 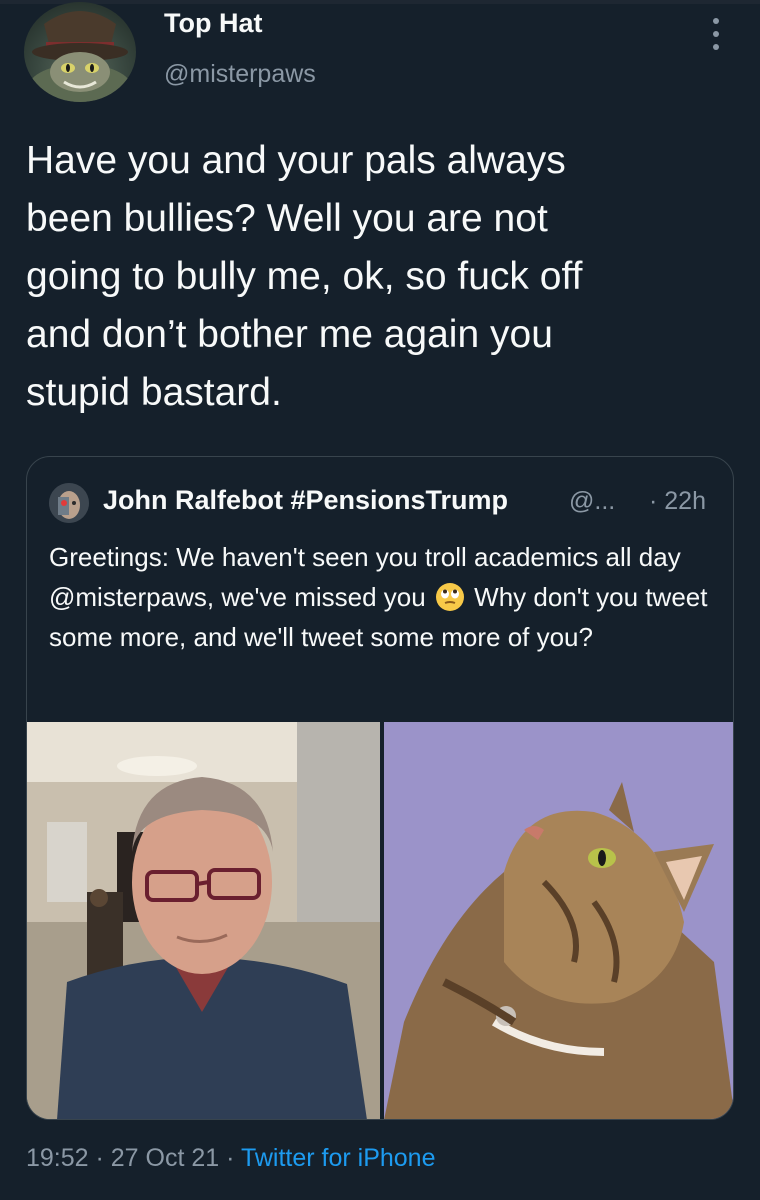 What do you see at coordinates (677, 501) in the screenshot?
I see `quoted-tweet-time: · 22h` at bounding box center [677, 501].